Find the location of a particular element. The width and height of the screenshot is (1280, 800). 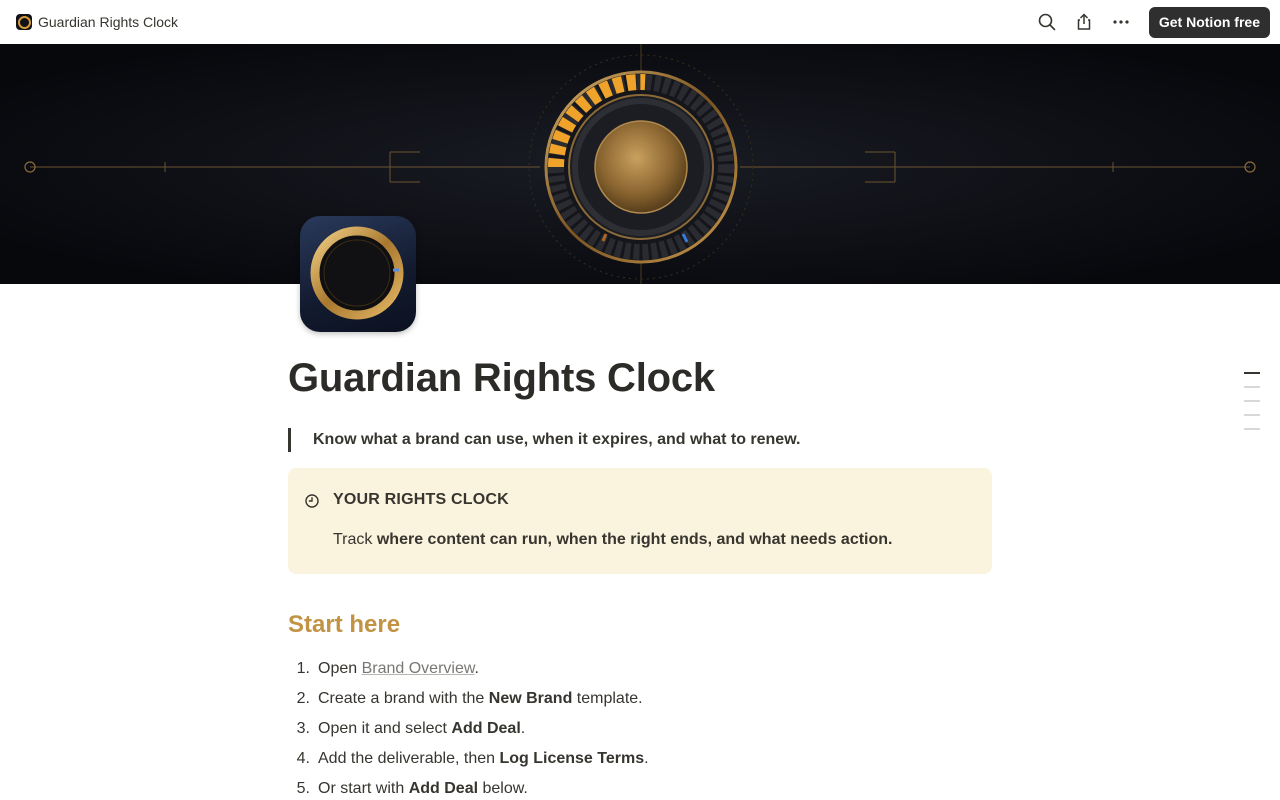

list-item: 1. Open Brand Overview. is located at coordinates (468, 672).